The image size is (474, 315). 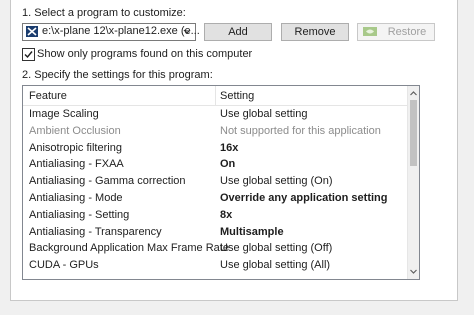 I want to click on table-row: Image Scaling Use global setting, so click(x=215, y=114).